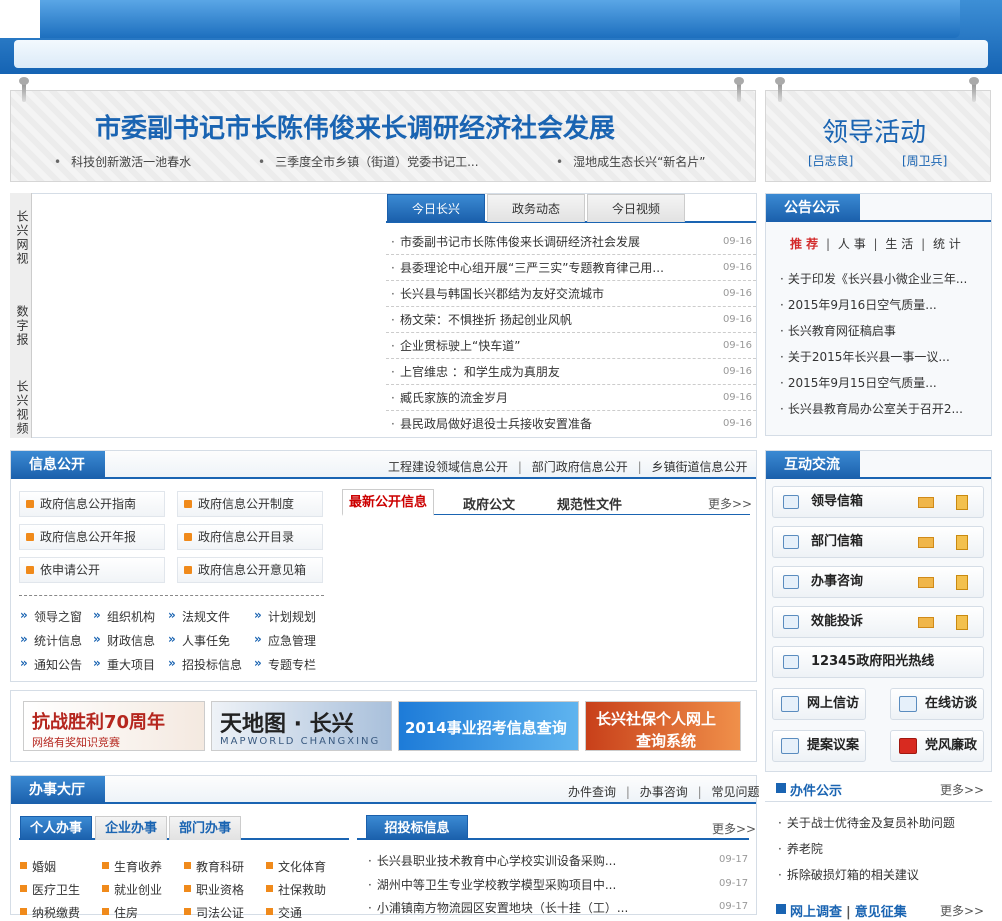 The image size is (1002, 921). Describe the element at coordinates (536, 208) in the screenshot. I see `tab-gov-news: 政务动态` at that location.